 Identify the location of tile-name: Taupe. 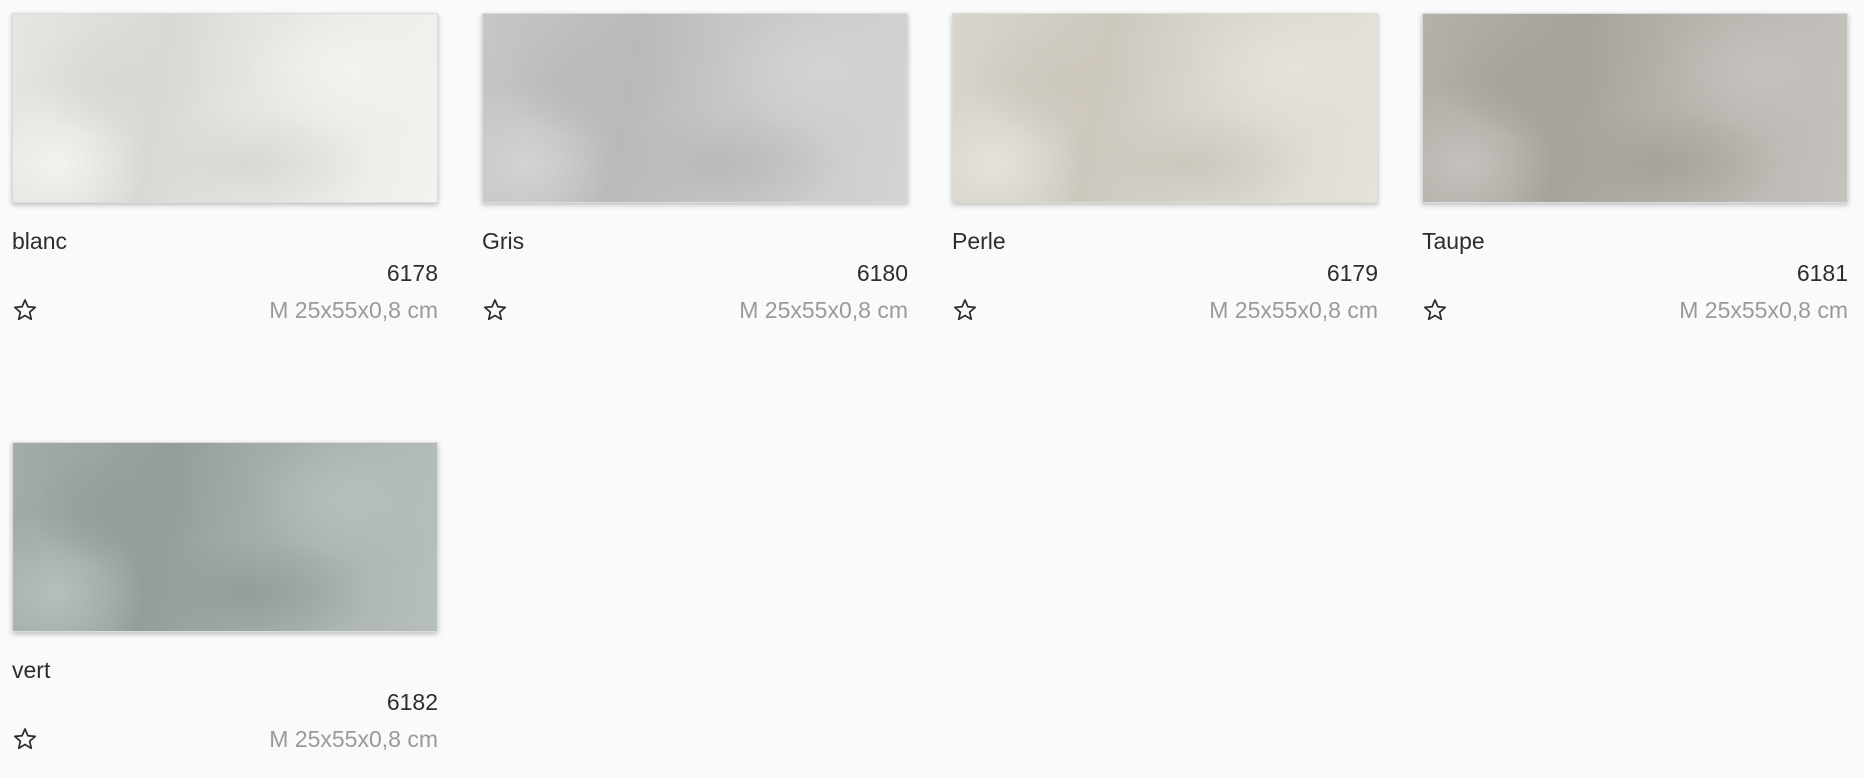
(1453, 241).